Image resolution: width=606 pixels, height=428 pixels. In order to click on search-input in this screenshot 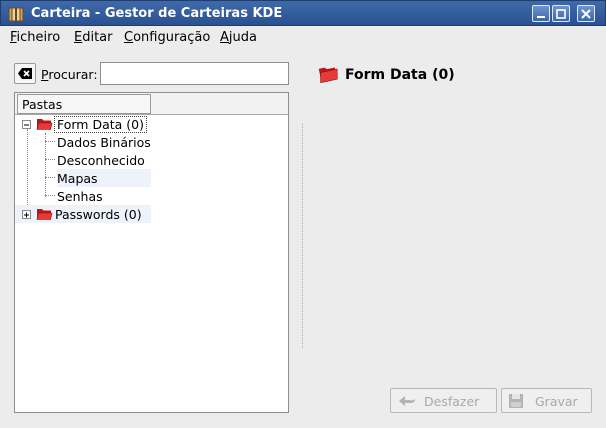, I will do `click(194, 73)`.